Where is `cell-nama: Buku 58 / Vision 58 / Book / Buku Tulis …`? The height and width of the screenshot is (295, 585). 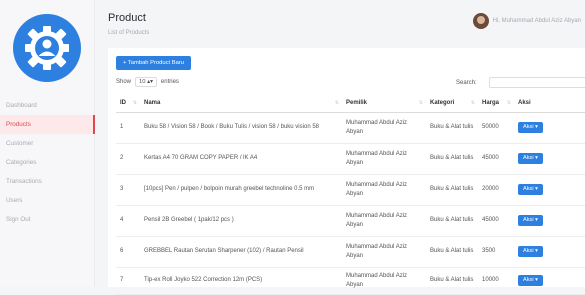
cell-nama: Buku 58 / Vision 58 / Book / Buku Tulis … is located at coordinates (241, 128).